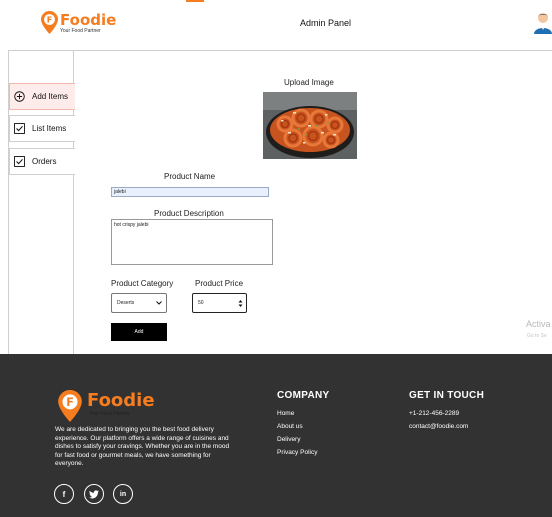 The width and height of the screenshot is (552, 517). What do you see at coordinates (219, 283) in the screenshot?
I see `product-price-label: Product Price` at bounding box center [219, 283].